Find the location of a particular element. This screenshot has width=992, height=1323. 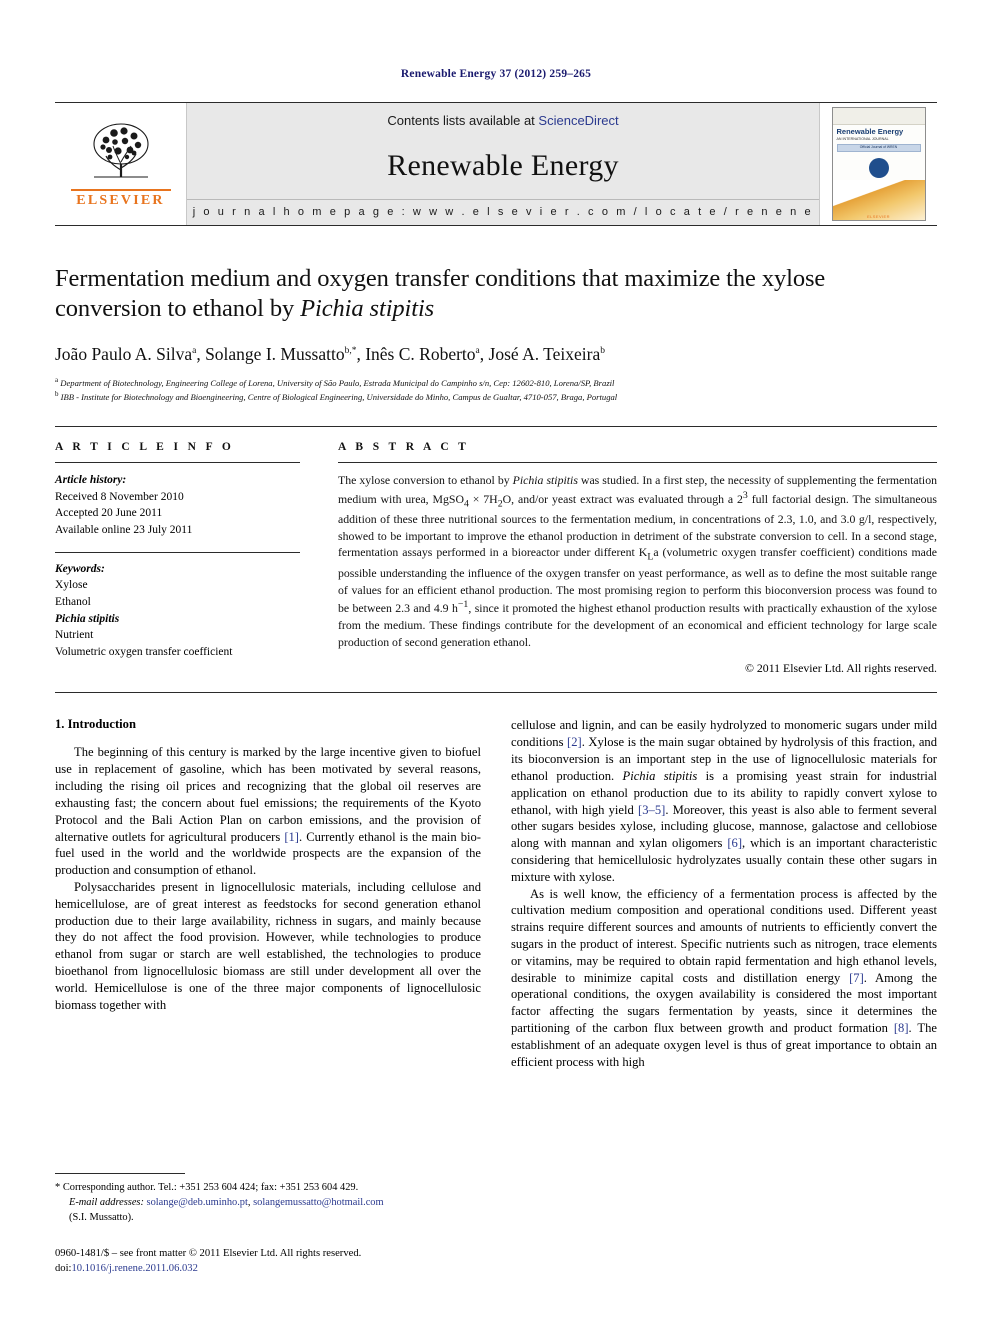

running-head: Renewable Energy 37 (2012) 259–265 is located at coordinates (496, 74).